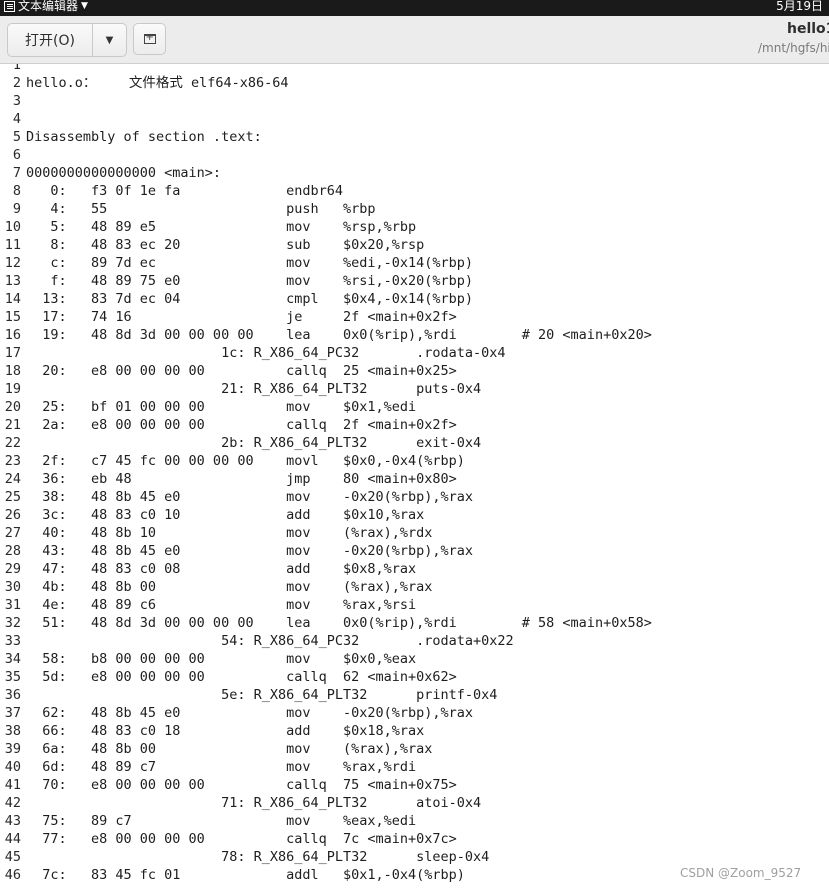 The height and width of the screenshot is (891, 829). I want to click on line-number: 21, so click(12, 425).